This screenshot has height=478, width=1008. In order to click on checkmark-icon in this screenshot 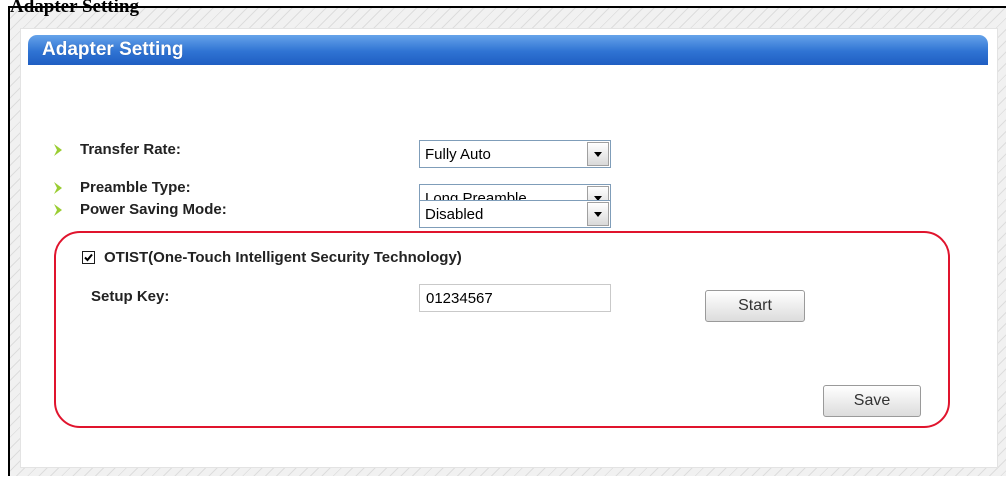, I will do `click(88, 257)`.